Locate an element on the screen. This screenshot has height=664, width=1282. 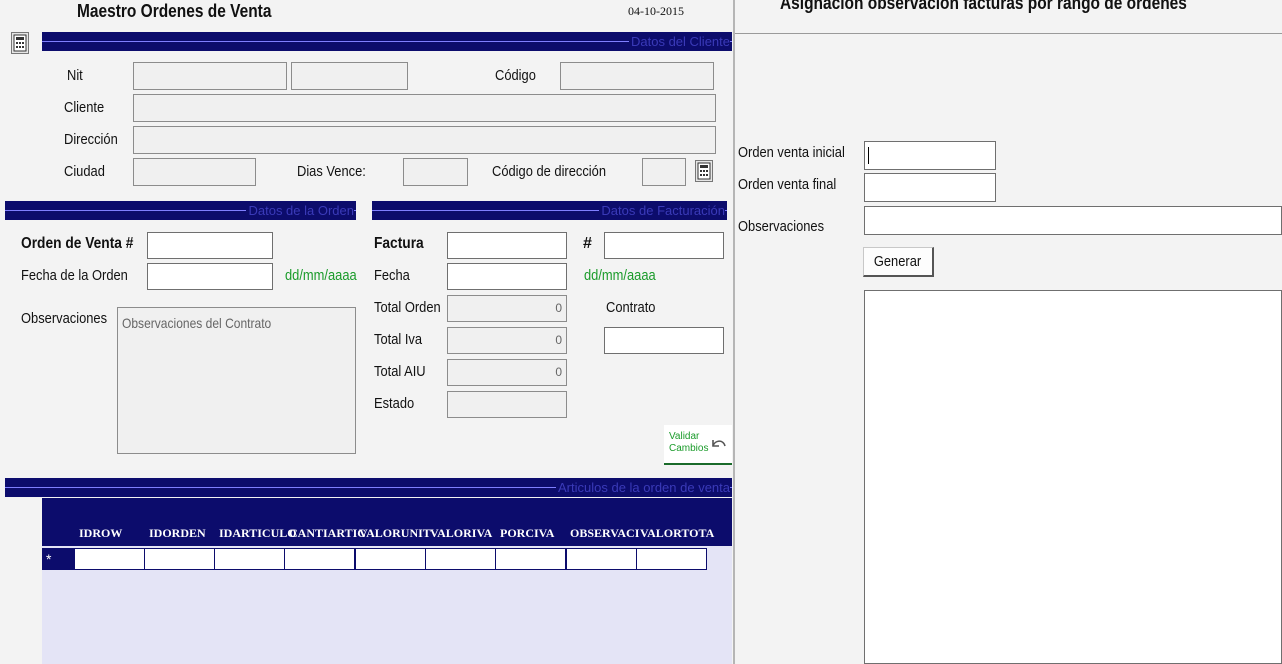
observaciones-textarea: Observaciones del Contrato is located at coordinates (236, 380).